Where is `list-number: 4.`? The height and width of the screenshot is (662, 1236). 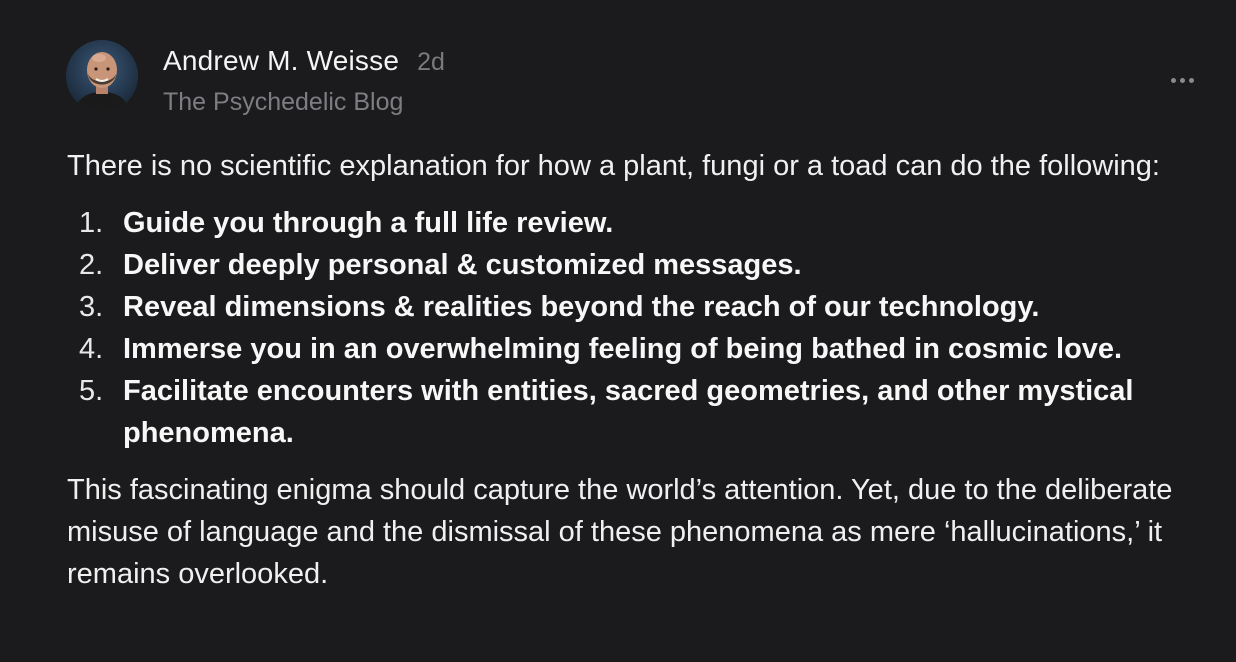 list-number: 4. is located at coordinates (91, 349).